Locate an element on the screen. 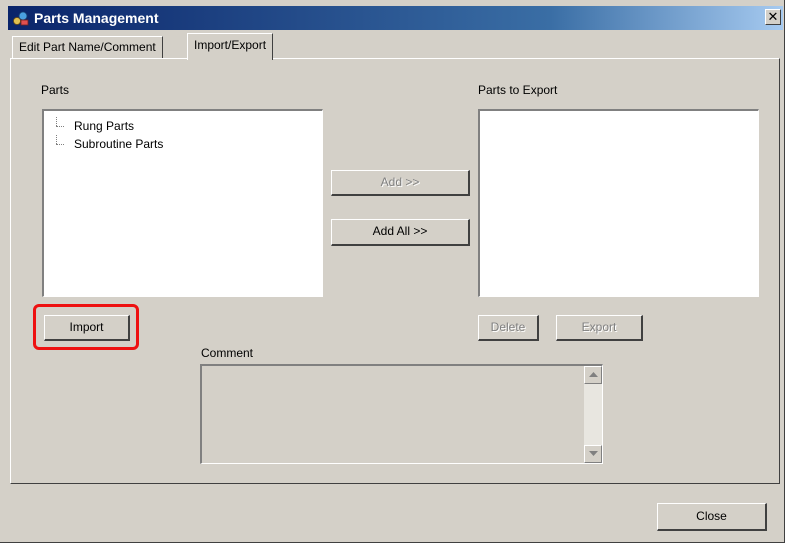  tab-edit-part-name-comment: Edit Part Name/Comment is located at coordinates (87, 47).